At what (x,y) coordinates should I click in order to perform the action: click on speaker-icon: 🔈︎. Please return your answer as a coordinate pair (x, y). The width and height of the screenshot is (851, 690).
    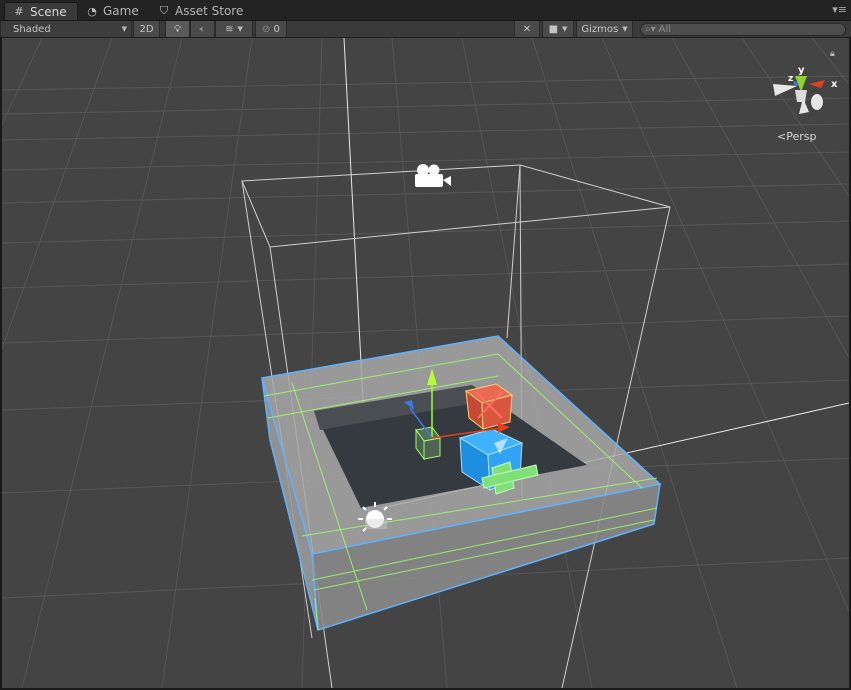
    Looking at the image, I should click on (202, 29).